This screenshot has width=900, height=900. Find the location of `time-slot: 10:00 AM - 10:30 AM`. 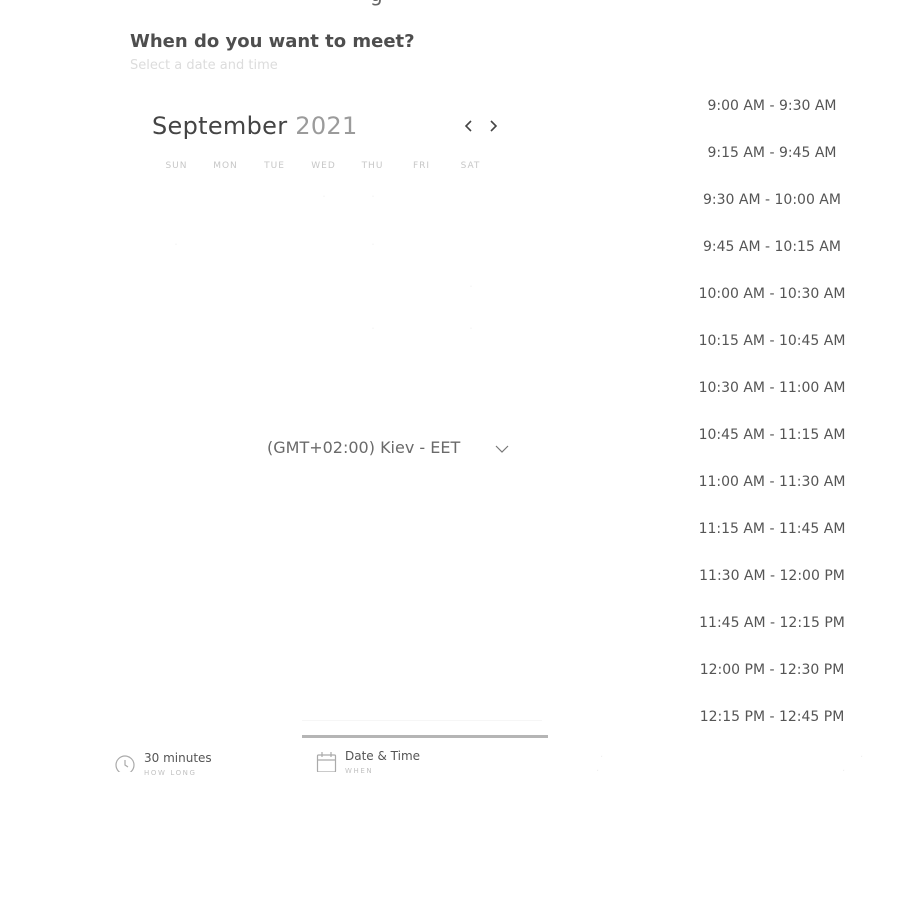

time-slot: 10:00 AM - 10:30 AM is located at coordinates (772, 294).